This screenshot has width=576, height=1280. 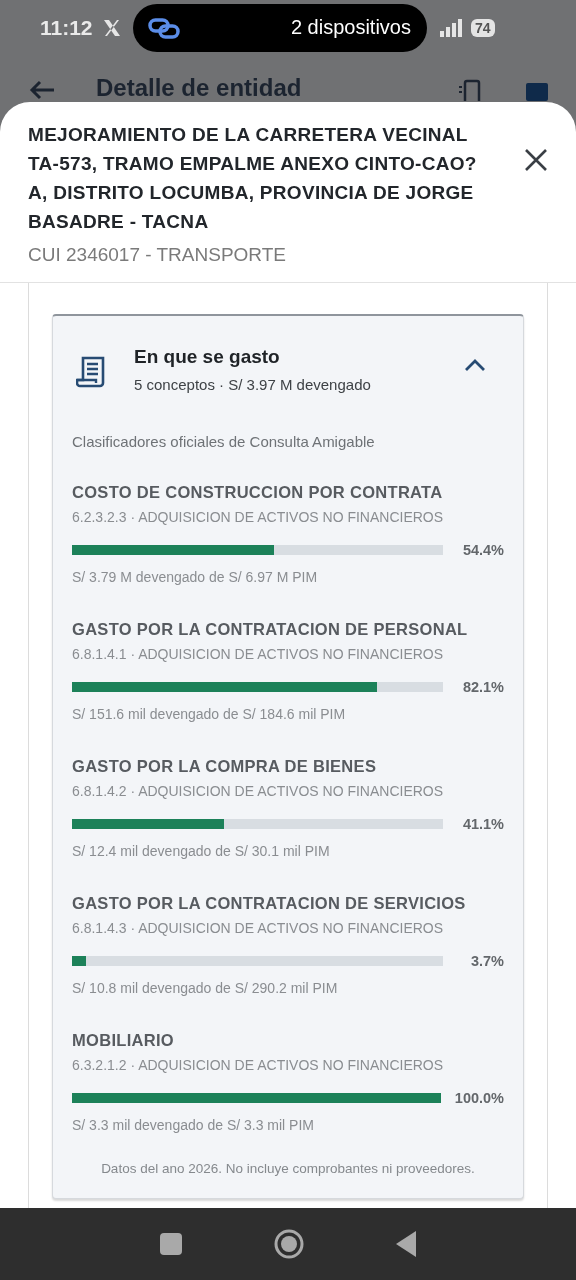 I want to click on screen-title: Detalle de entidad, so click(x=199, y=88).